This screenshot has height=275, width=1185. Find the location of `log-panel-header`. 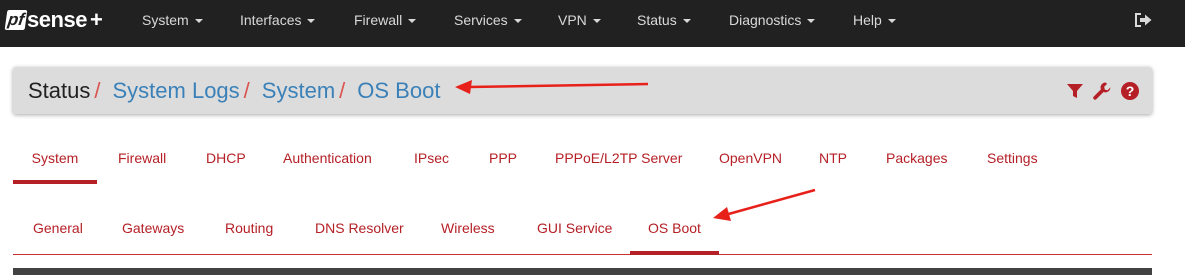

log-panel-header is located at coordinates (582, 271).